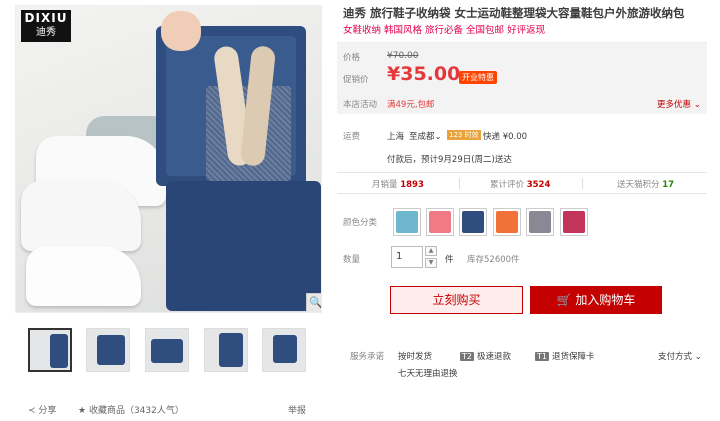  What do you see at coordinates (403, 56) in the screenshot?
I see `original-price: ¥70.00` at bounding box center [403, 56].